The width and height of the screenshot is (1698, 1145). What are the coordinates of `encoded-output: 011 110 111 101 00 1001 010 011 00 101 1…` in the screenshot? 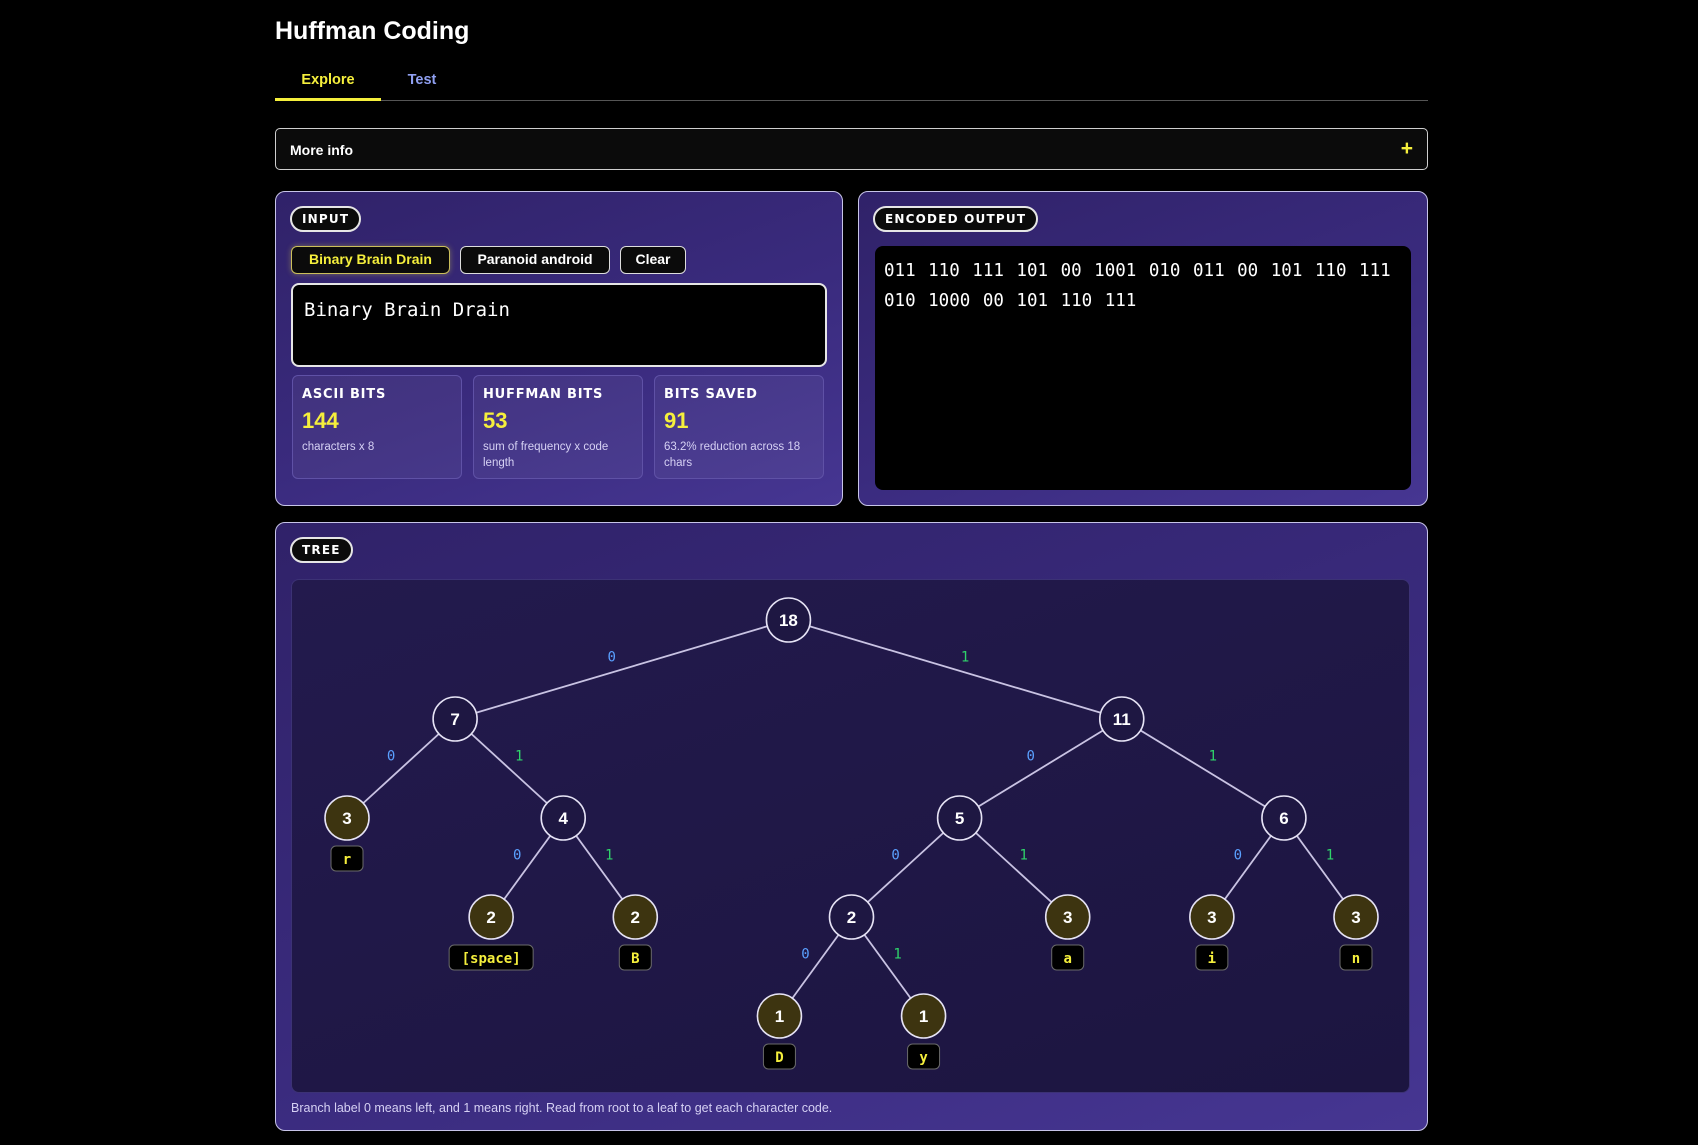 It's located at (1143, 368).